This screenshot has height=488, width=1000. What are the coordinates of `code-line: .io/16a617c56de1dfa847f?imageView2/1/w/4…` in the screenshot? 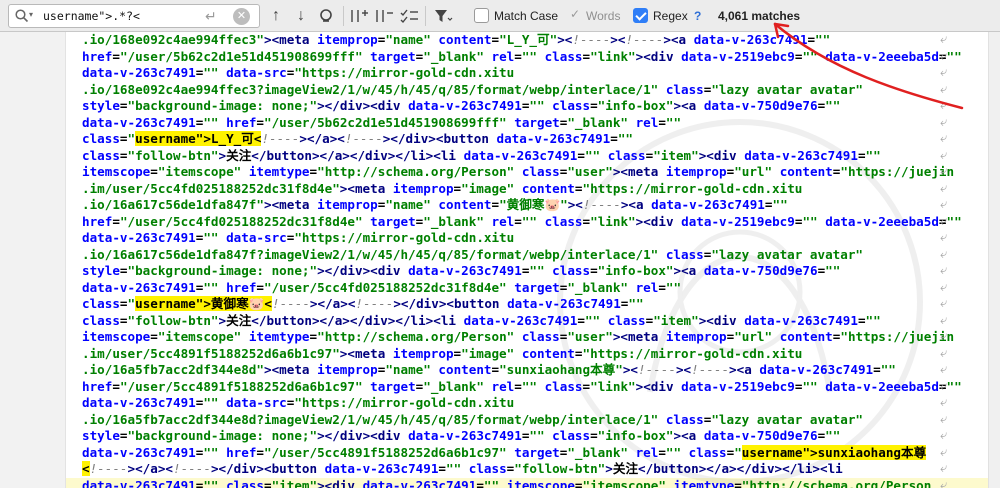 It's located at (532, 255).